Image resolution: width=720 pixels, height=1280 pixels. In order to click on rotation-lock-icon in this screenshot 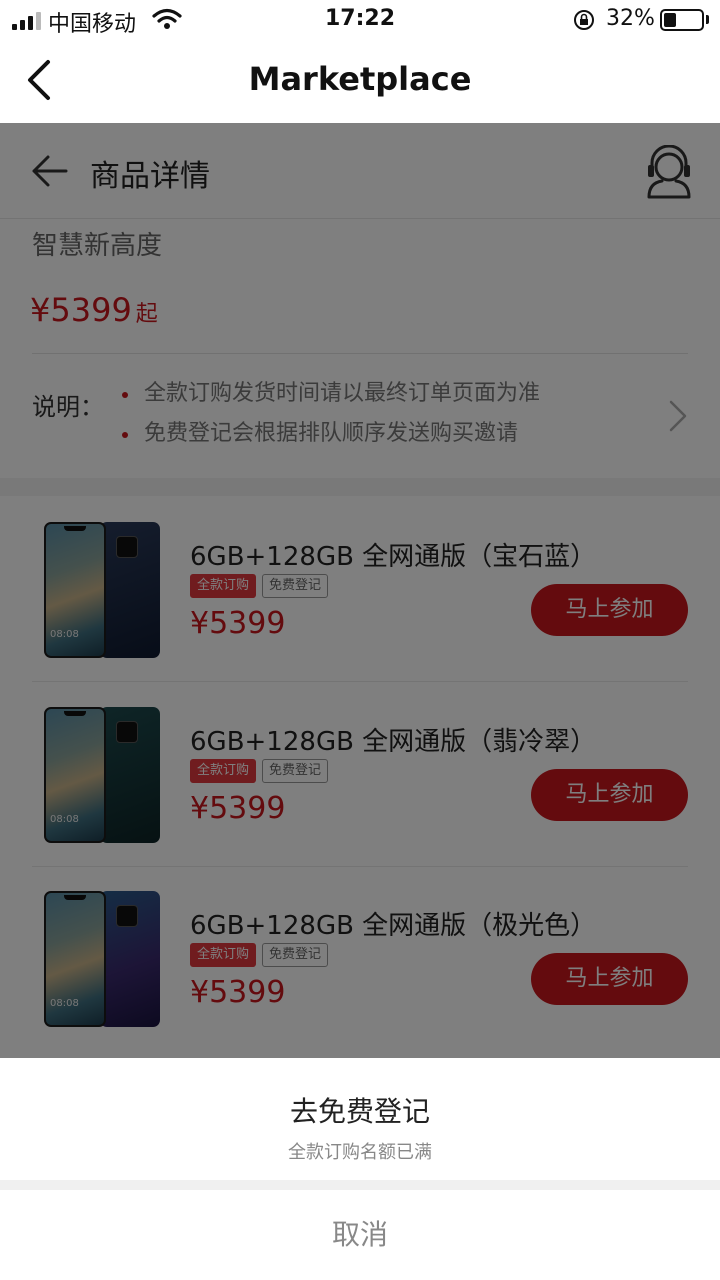, I will do `click(584, 22)`.